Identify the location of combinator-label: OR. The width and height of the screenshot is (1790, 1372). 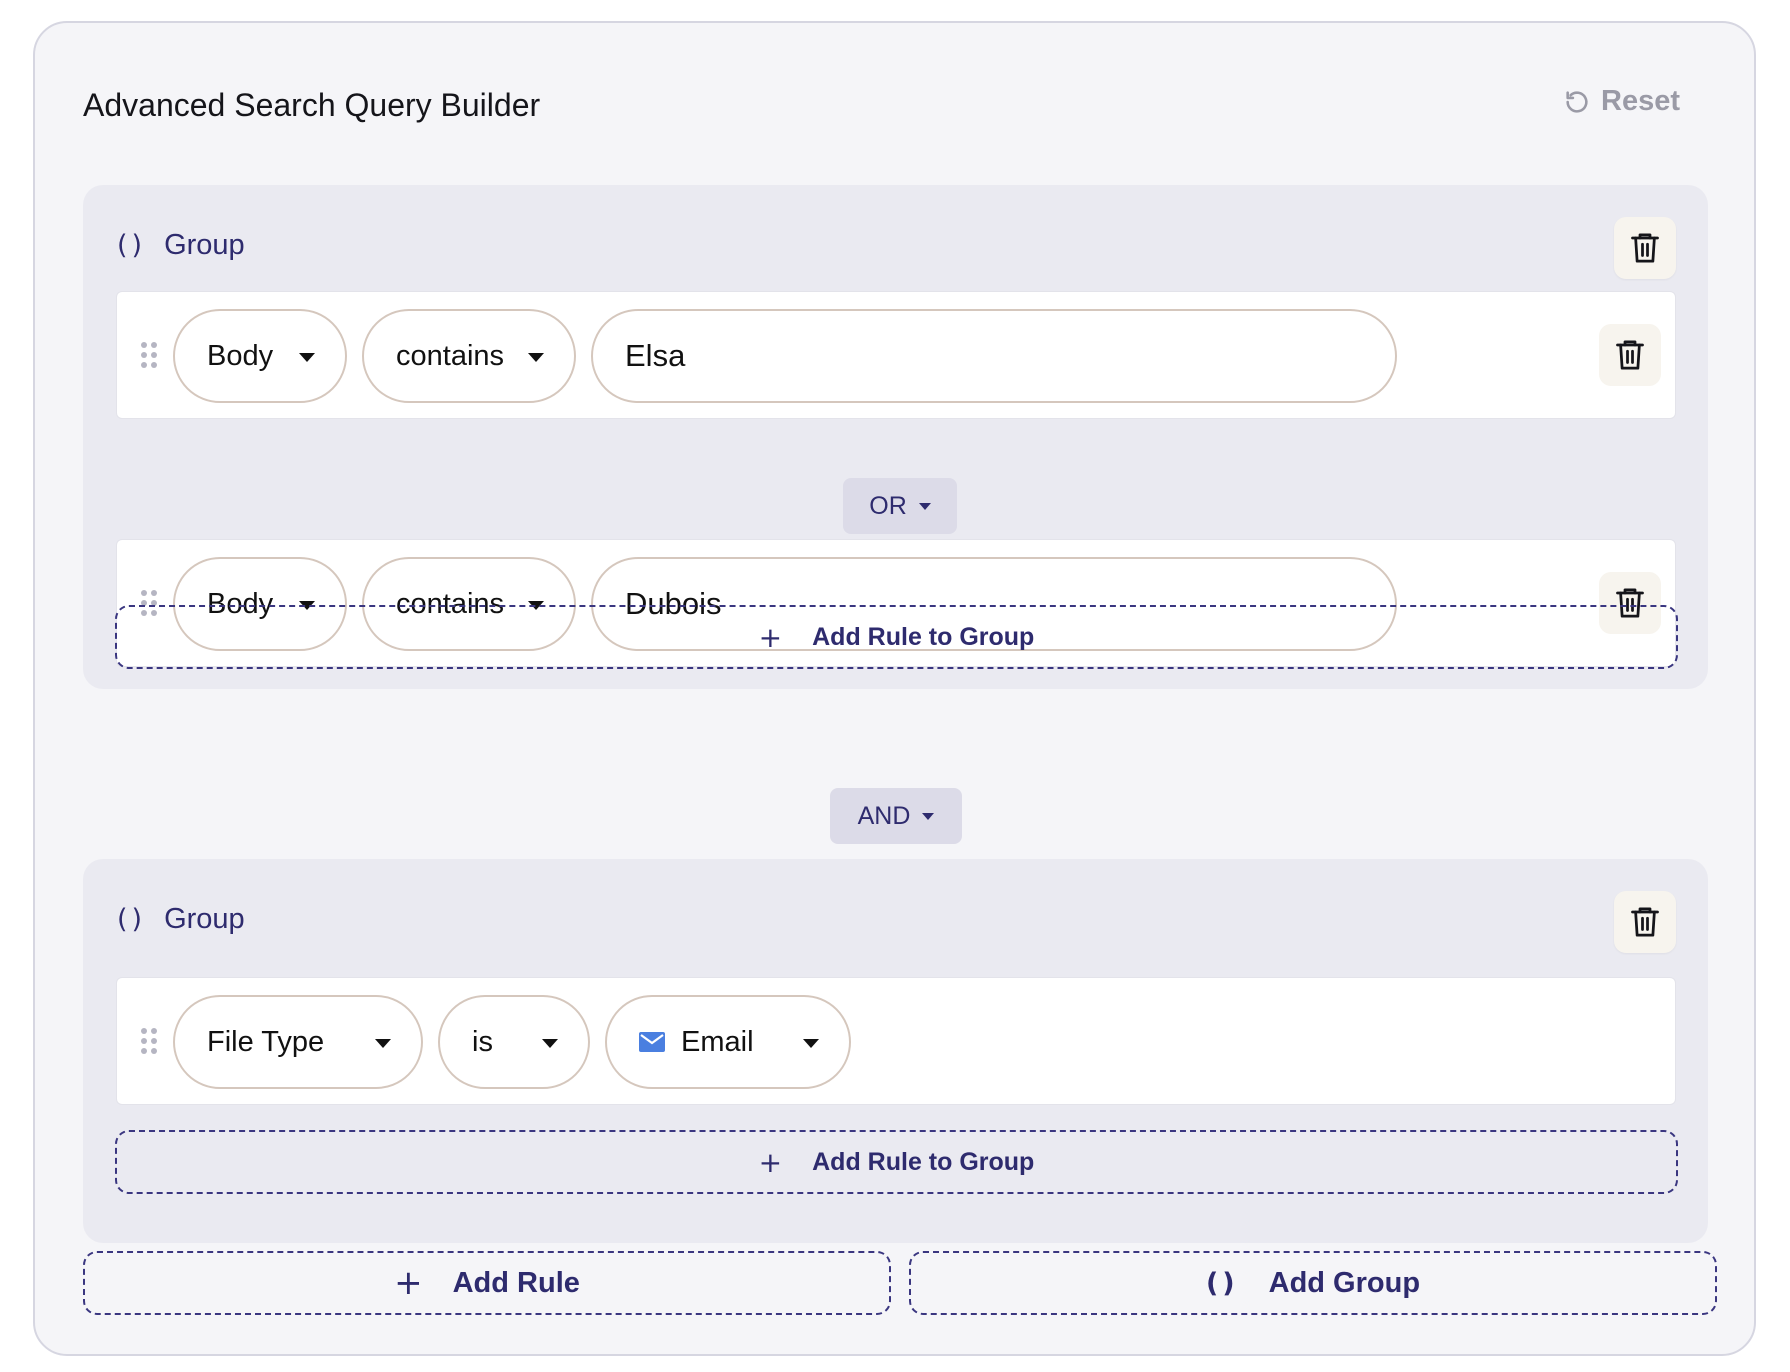
(888, 505).